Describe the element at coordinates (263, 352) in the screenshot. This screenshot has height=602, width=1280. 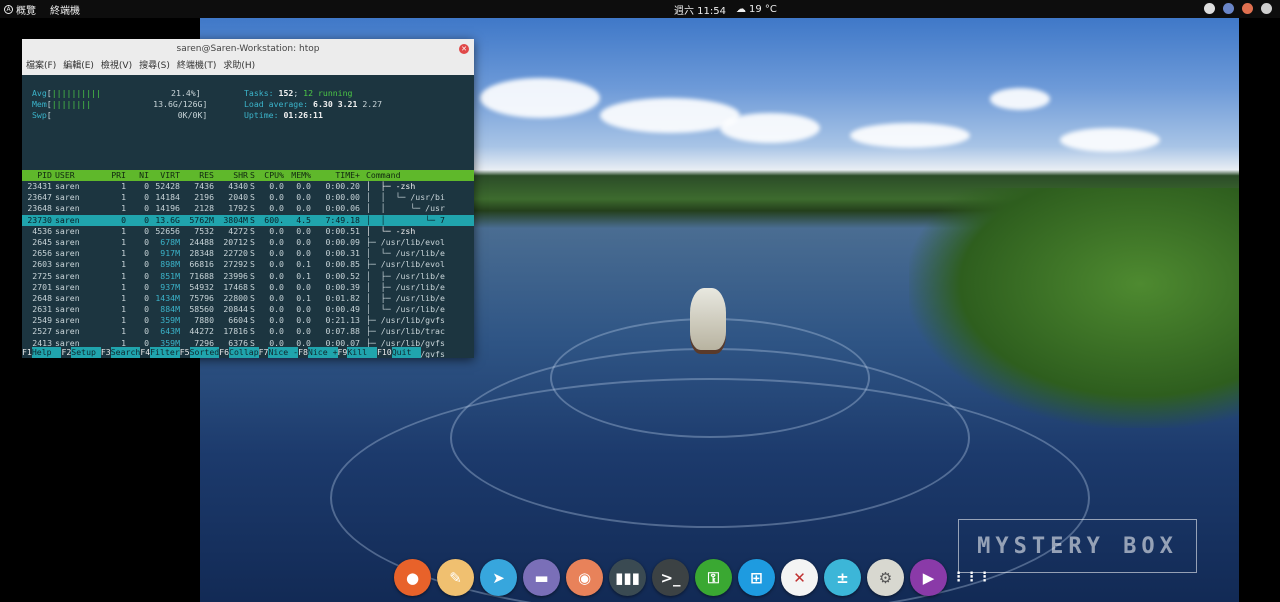
I see `fkey-f7: F7` at that location.